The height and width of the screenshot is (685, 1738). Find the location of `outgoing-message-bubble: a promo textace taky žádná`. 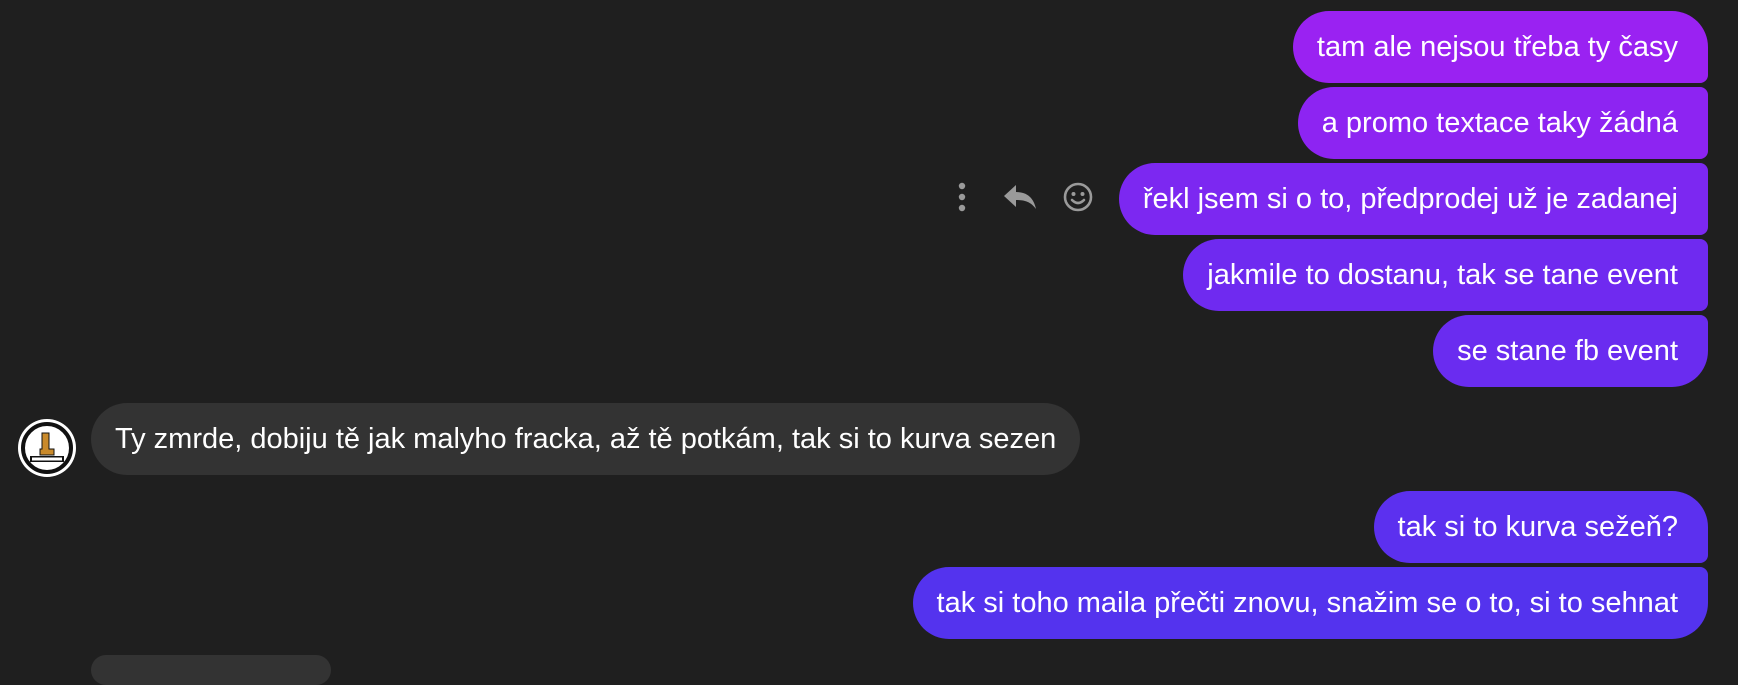

outgoing-message-bubble: a promo textace taky žádná is located at coordinates (1502, 123).